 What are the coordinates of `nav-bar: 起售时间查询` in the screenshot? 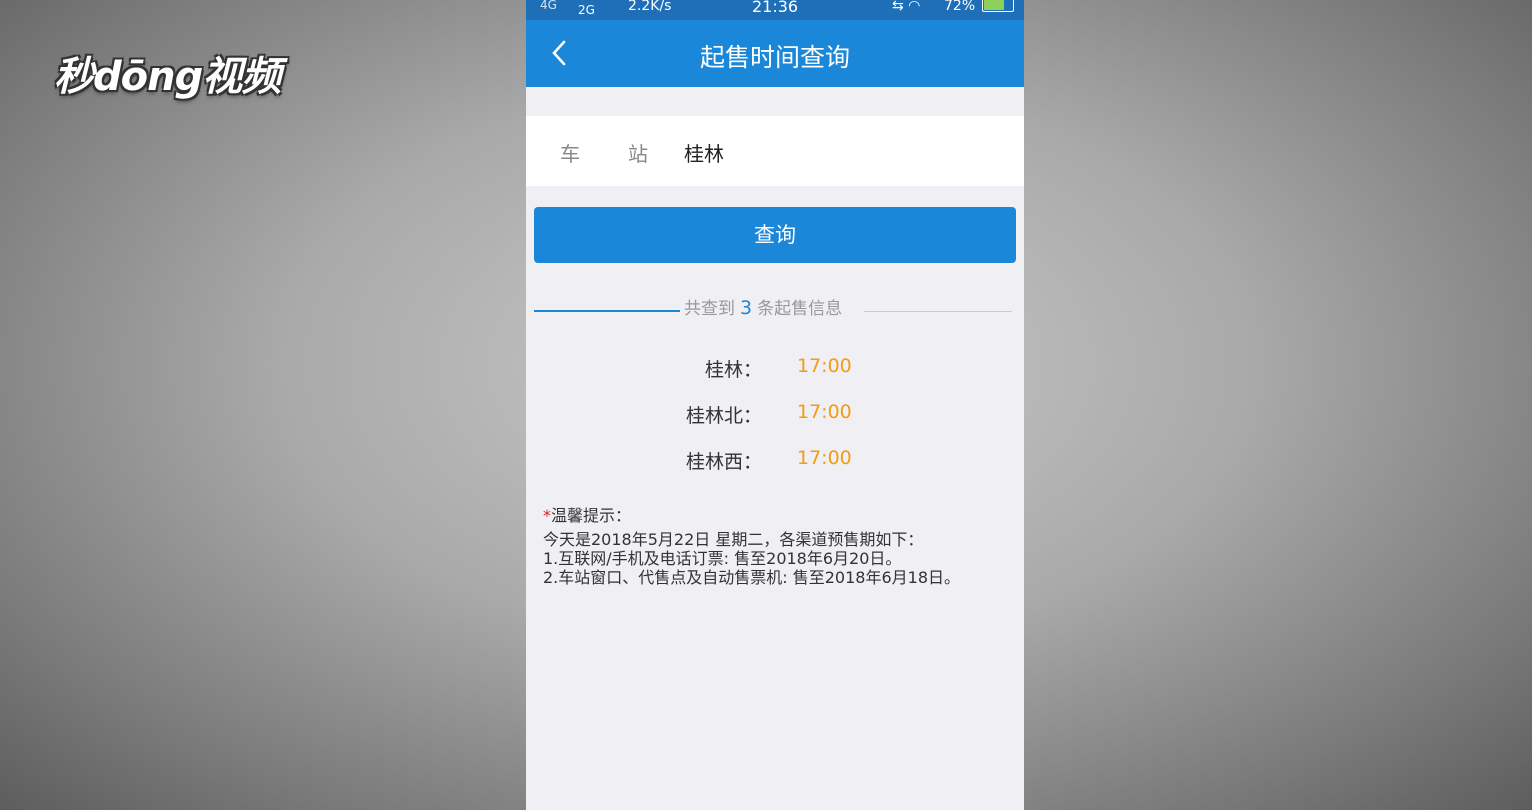 It's located at (775, 53).